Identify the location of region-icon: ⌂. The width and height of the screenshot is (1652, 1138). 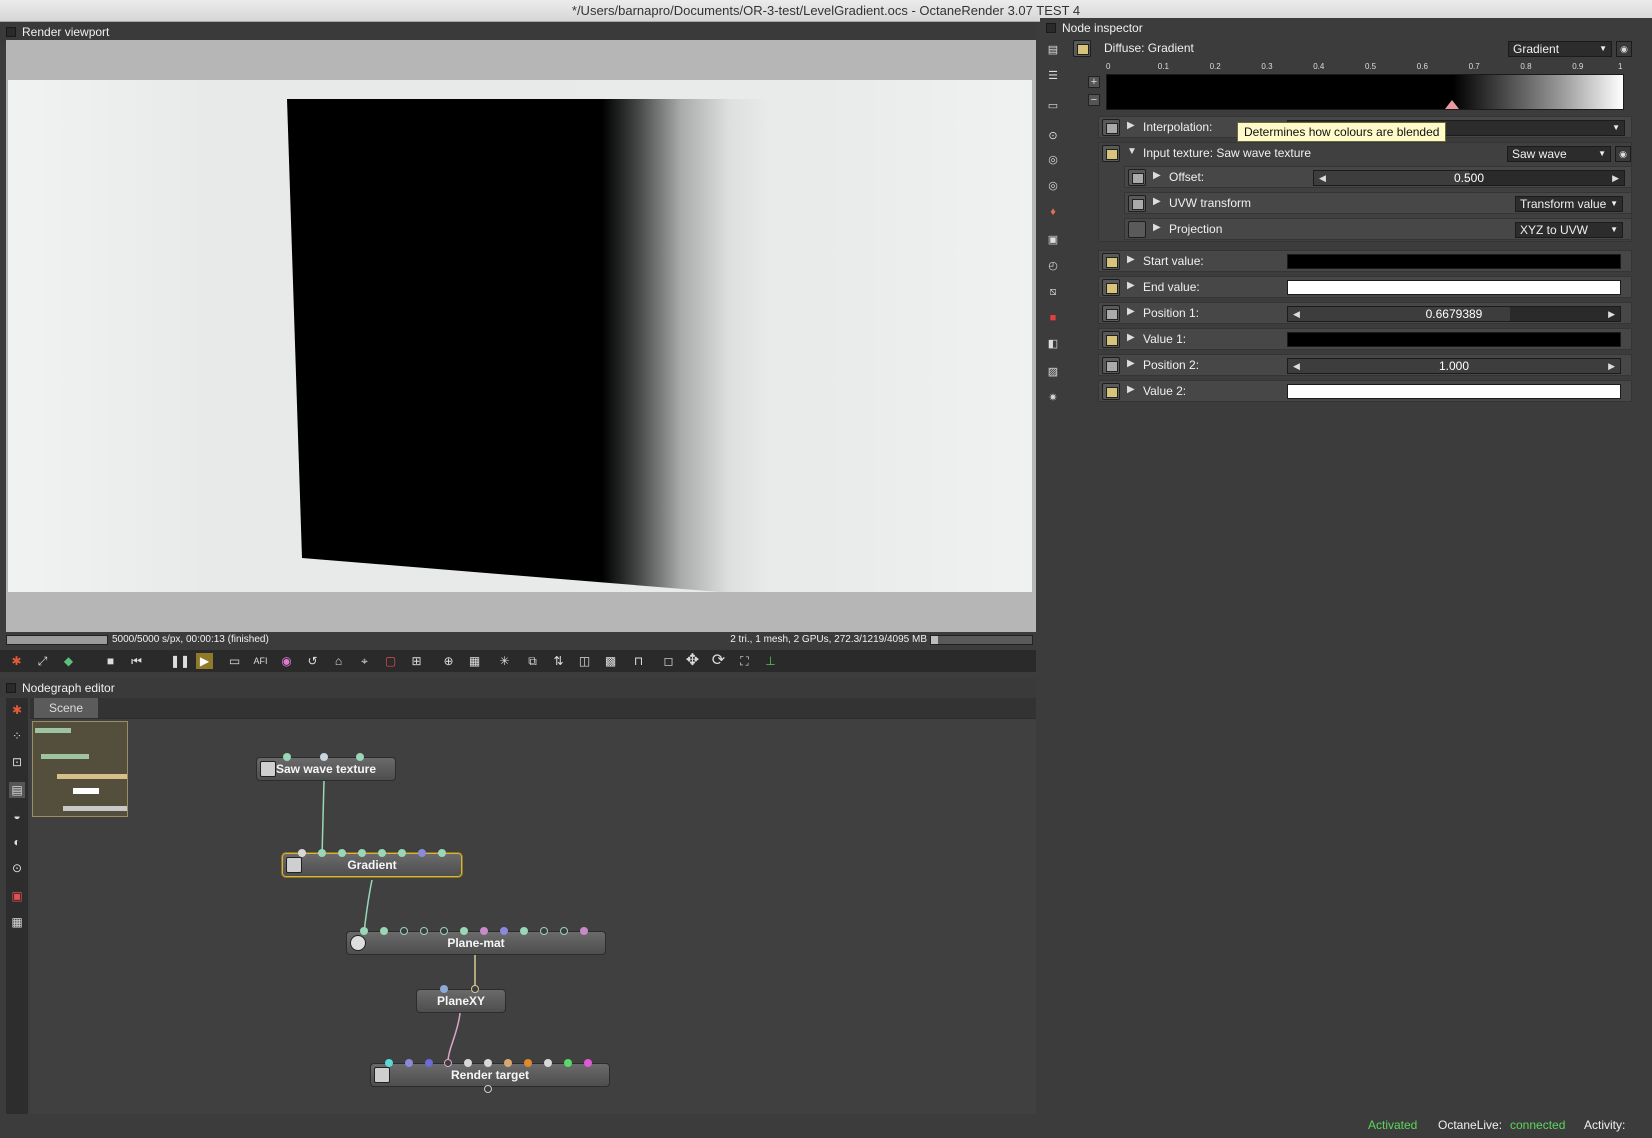
(338, 661).